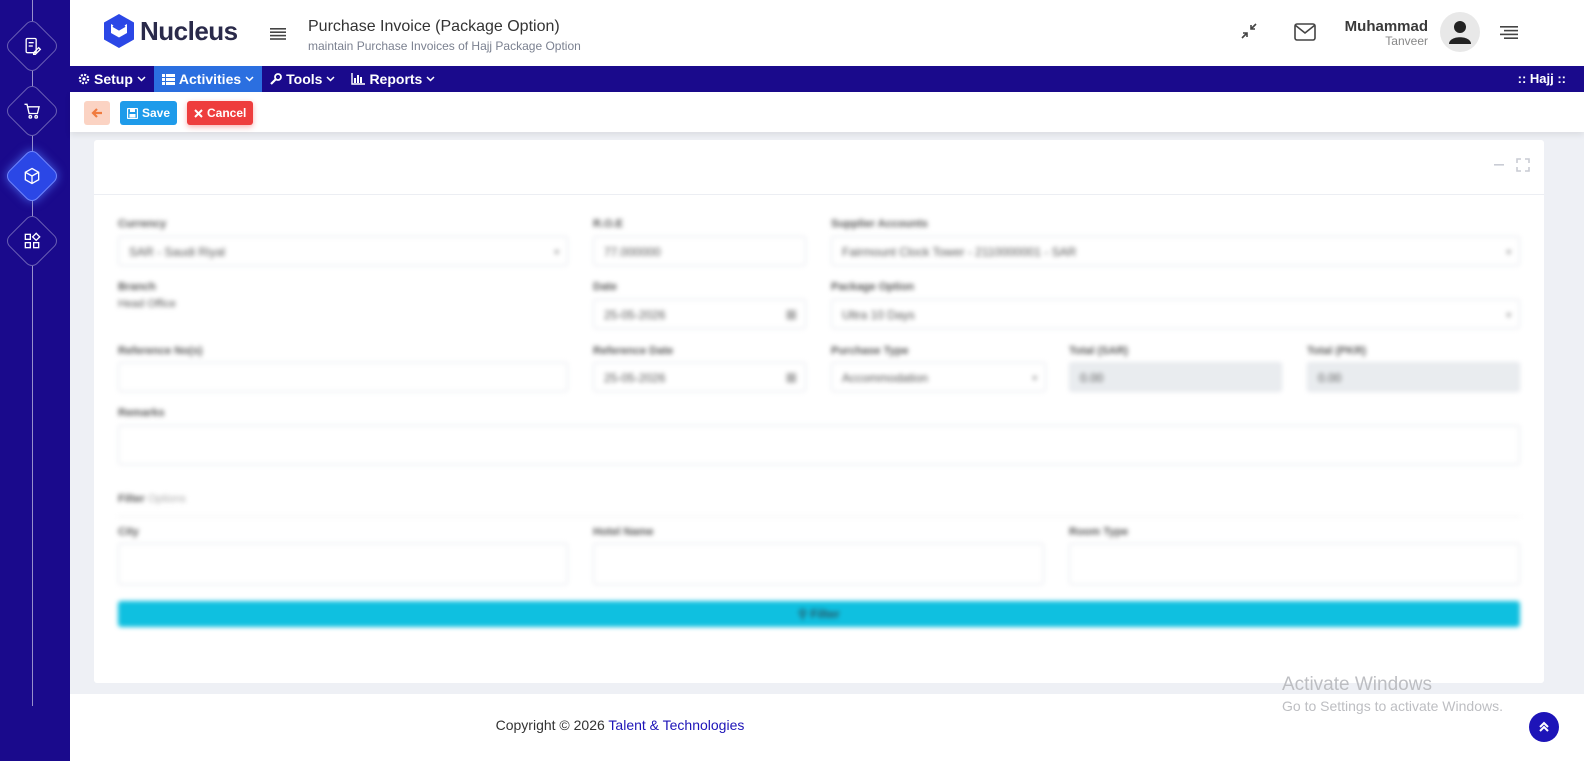  I want to click on company-link: Talent & Technologies, so click(676, 725).